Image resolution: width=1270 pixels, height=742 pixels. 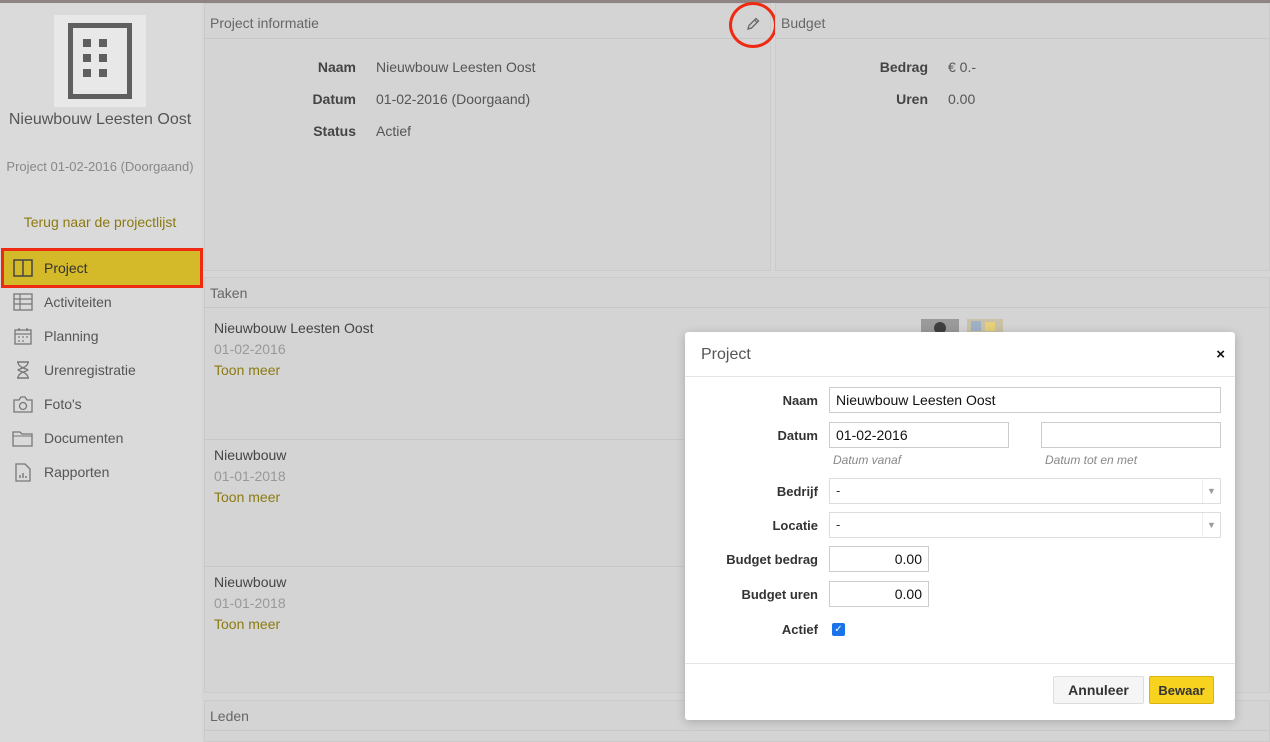 I want to click on edit-project-button, so click(x=753, y=25).